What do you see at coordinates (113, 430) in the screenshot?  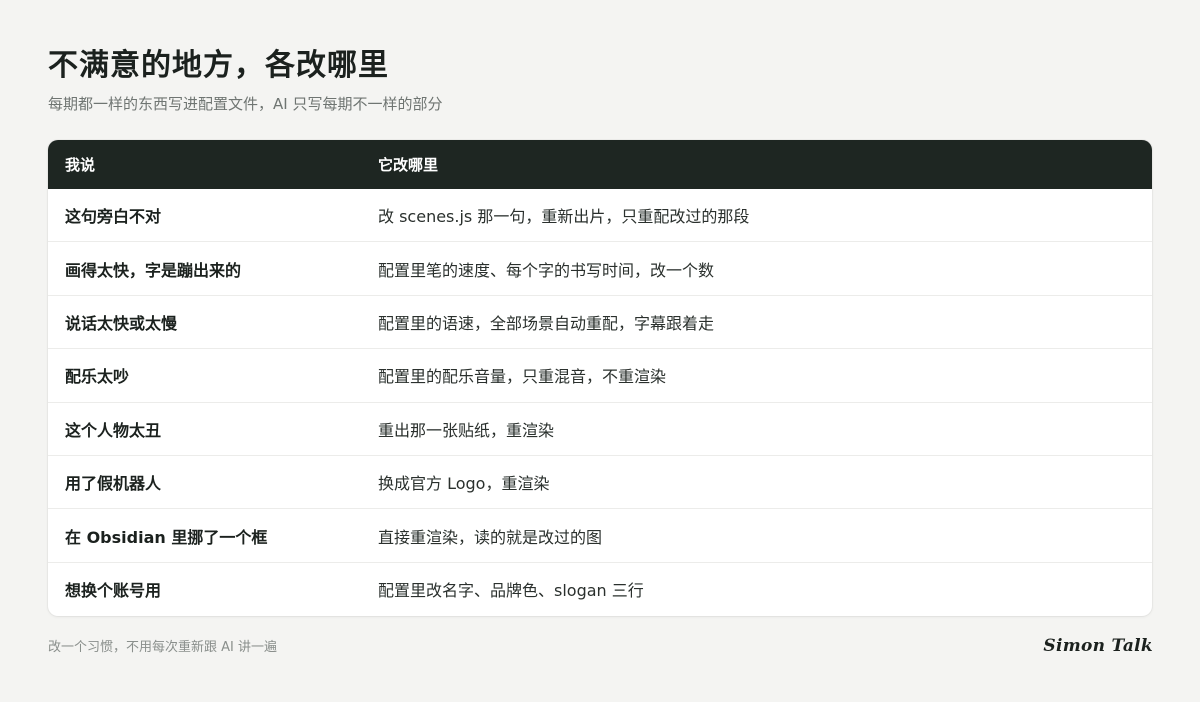 I see `row-complaint: 这个人物太丑` at bounding box center [113, 430].